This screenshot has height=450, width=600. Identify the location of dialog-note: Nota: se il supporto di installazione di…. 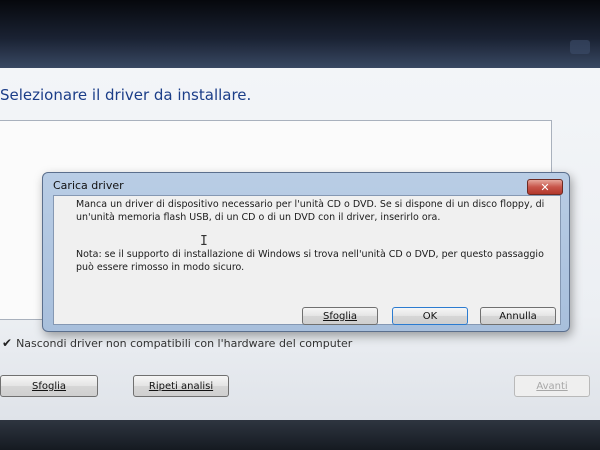
(310, 261).